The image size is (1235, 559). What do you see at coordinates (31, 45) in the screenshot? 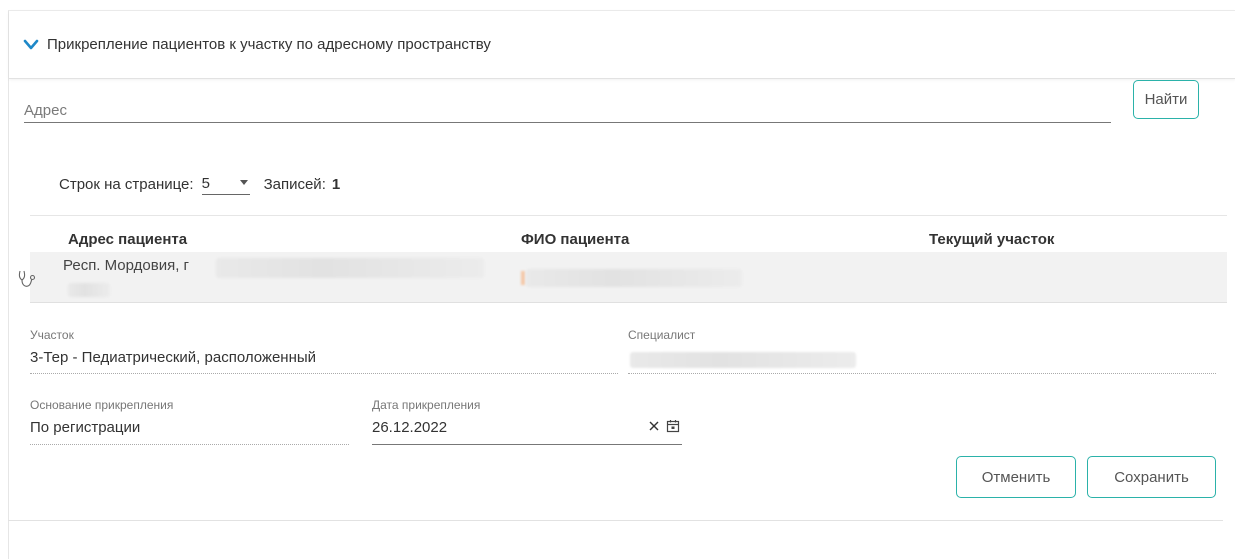
I see `chevron-down-icon` at bounding box center [31, 45].